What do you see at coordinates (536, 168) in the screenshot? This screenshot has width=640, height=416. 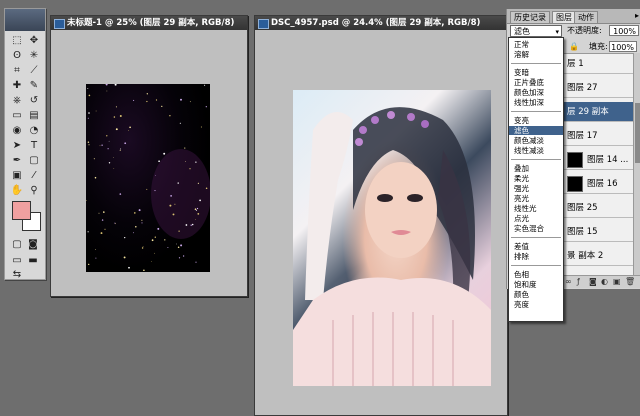 I see `blend-mode-option: 叠加` at bounding box center [536, 168].